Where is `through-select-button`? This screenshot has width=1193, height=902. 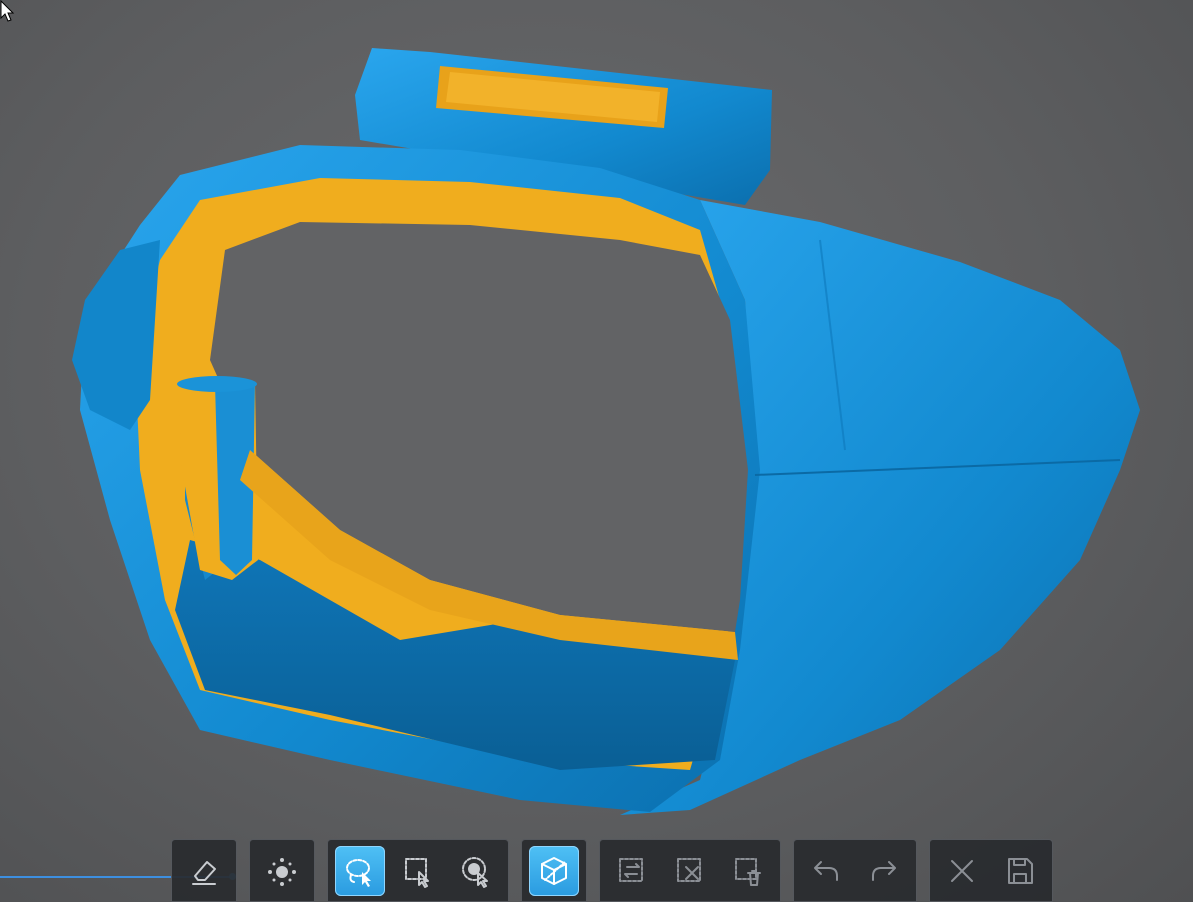
through-select-button is located at coordinates (554, 870).